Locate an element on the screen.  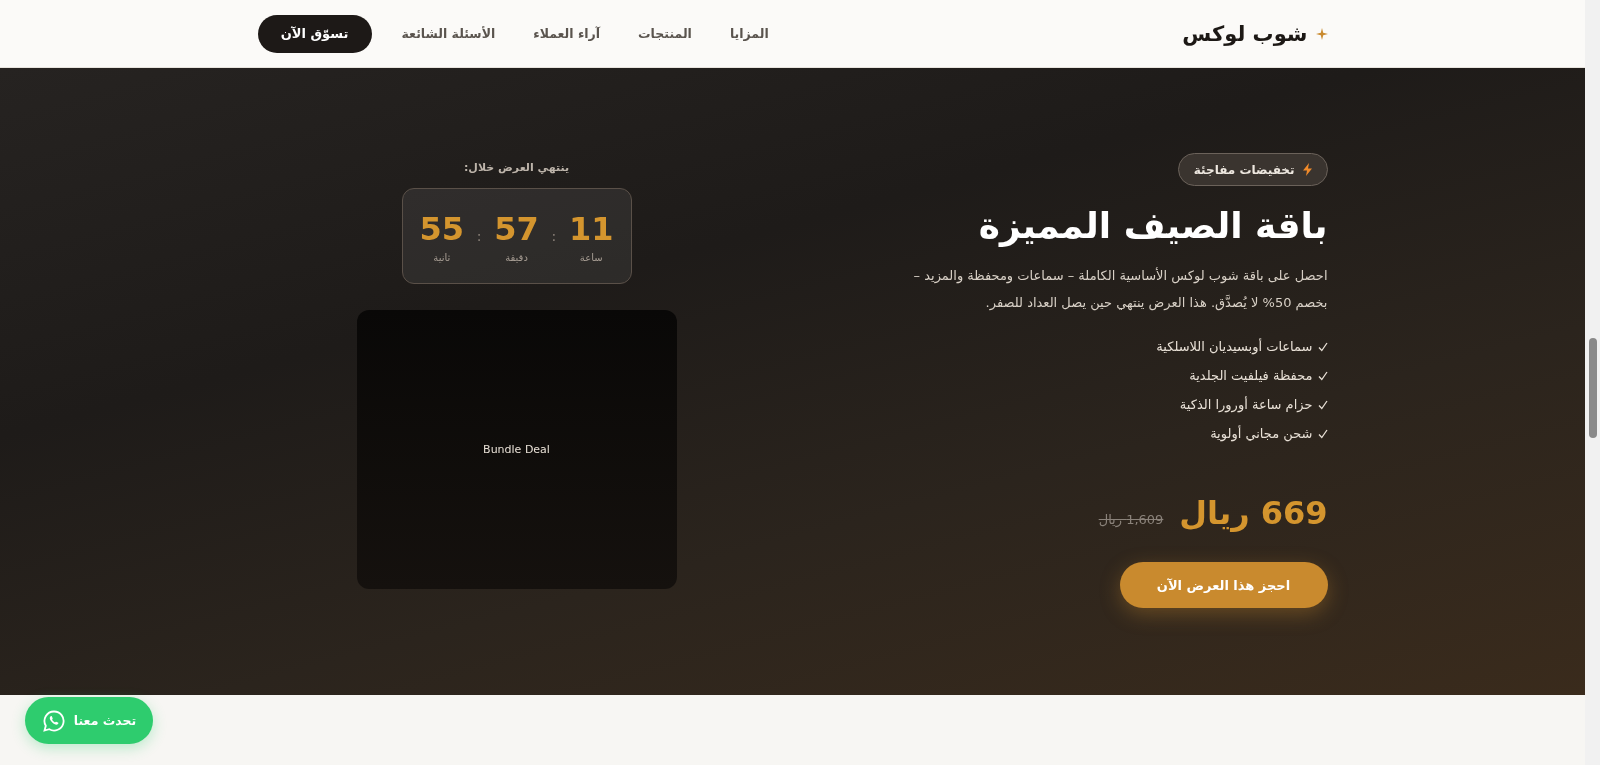
shop-now-button: تسوّق الآن is located at coordinates (314, 33).